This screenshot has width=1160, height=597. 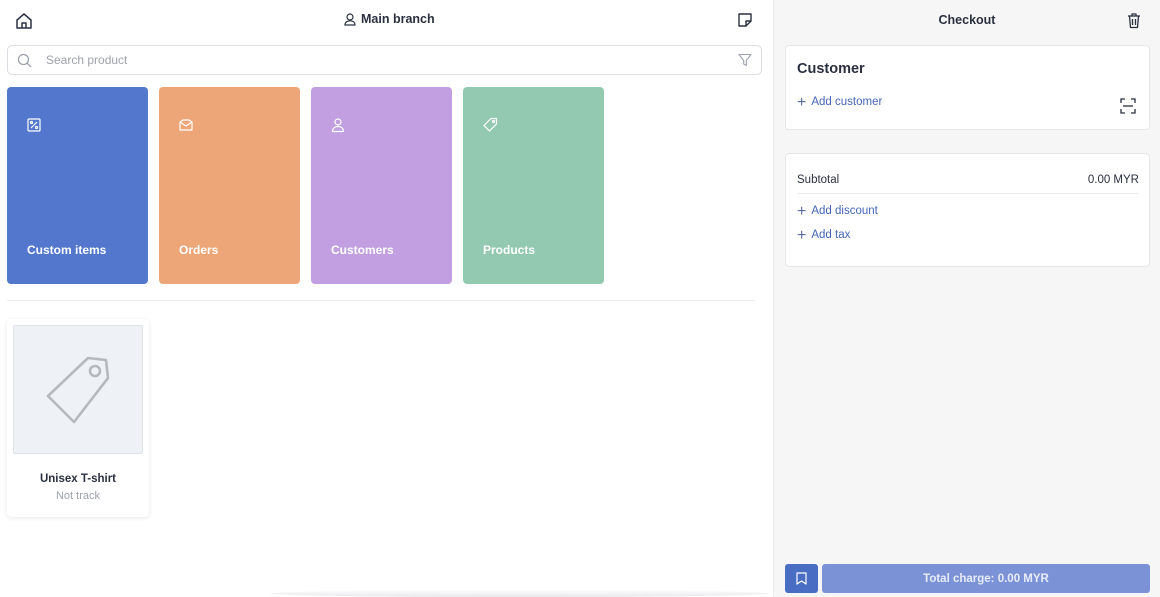 I want to click on add-discount-button: + Add discount, so click(x=837, y=211).